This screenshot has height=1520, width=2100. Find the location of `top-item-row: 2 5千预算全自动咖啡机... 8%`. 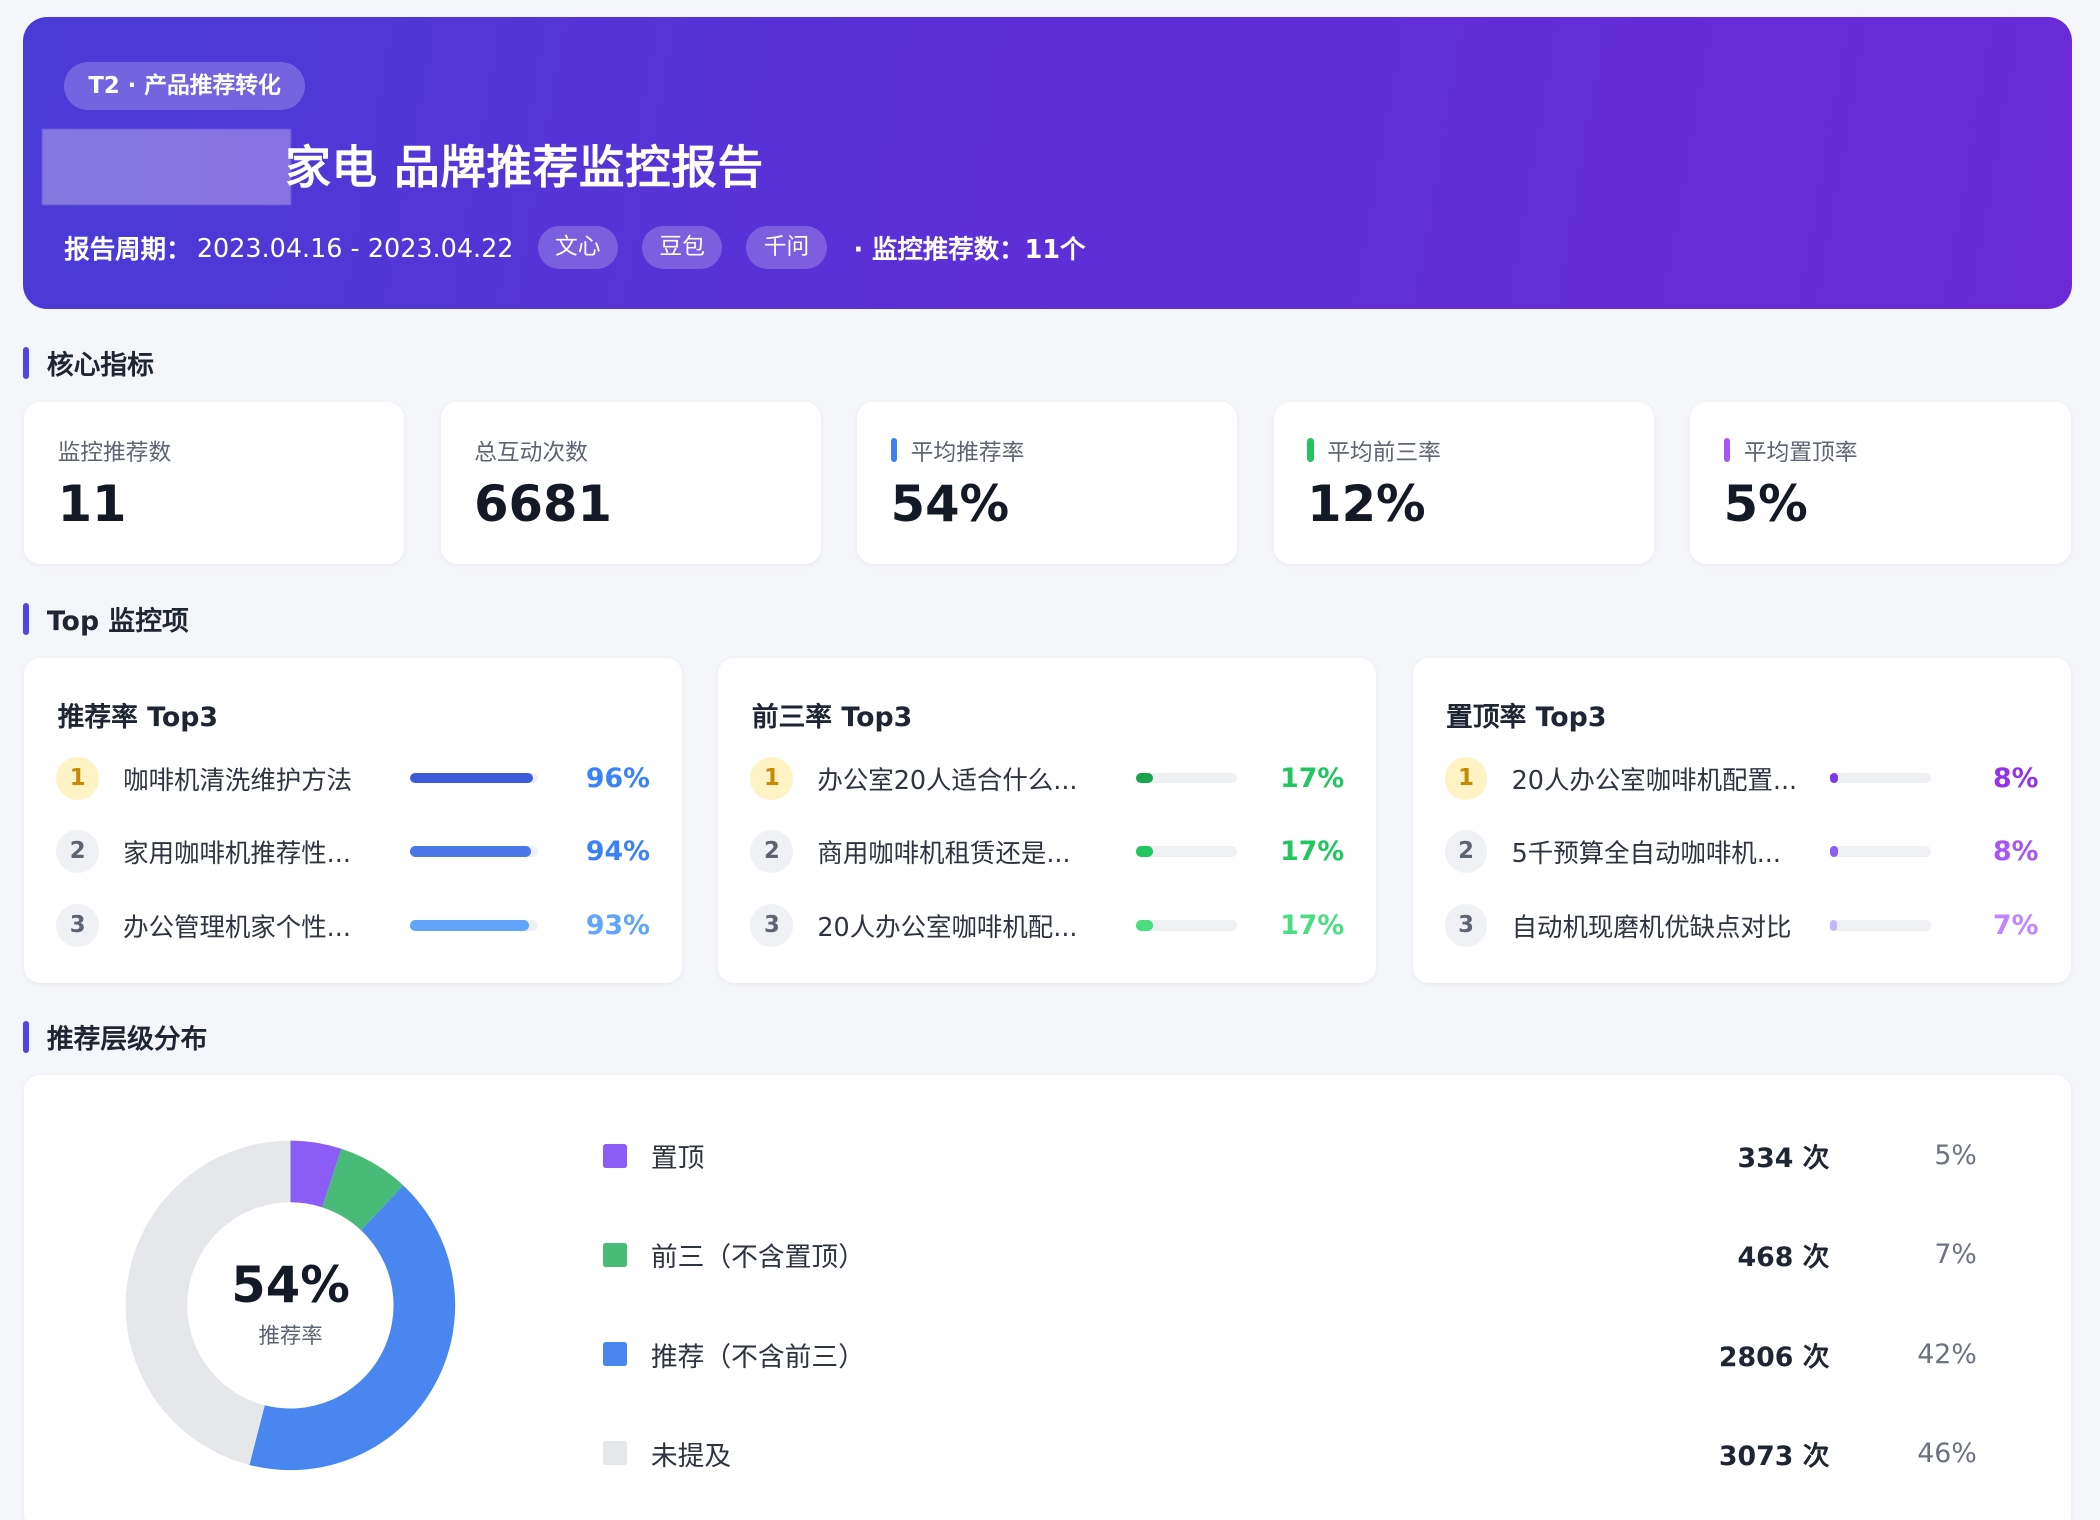

top-item-row: 2 5千预算全自动咖啡机... 8% is located at coordinates (1741, 852).